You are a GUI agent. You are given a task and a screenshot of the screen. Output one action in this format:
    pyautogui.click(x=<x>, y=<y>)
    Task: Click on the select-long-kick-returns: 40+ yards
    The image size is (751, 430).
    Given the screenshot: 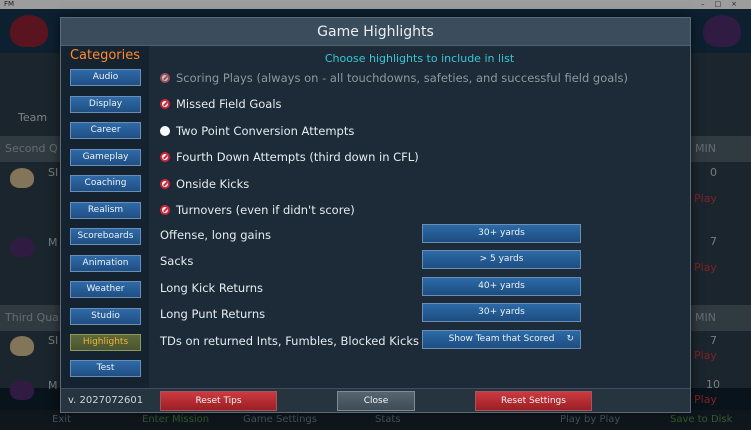 What is the action you would take?
    pyautogui.click(x=501, y=286)
    